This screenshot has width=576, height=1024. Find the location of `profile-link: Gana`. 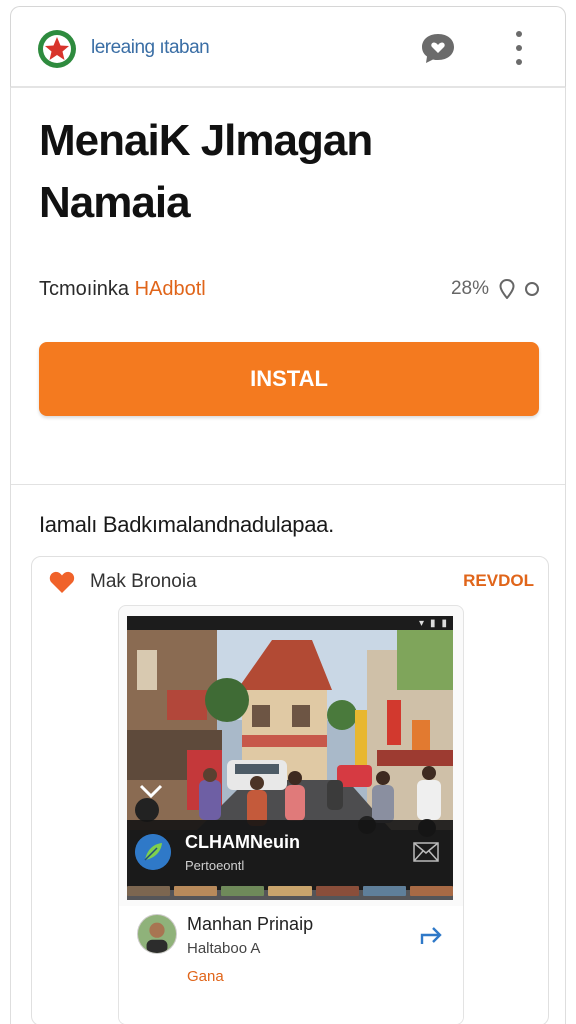

profile-link: Gana is located at coordinates (205, 976).